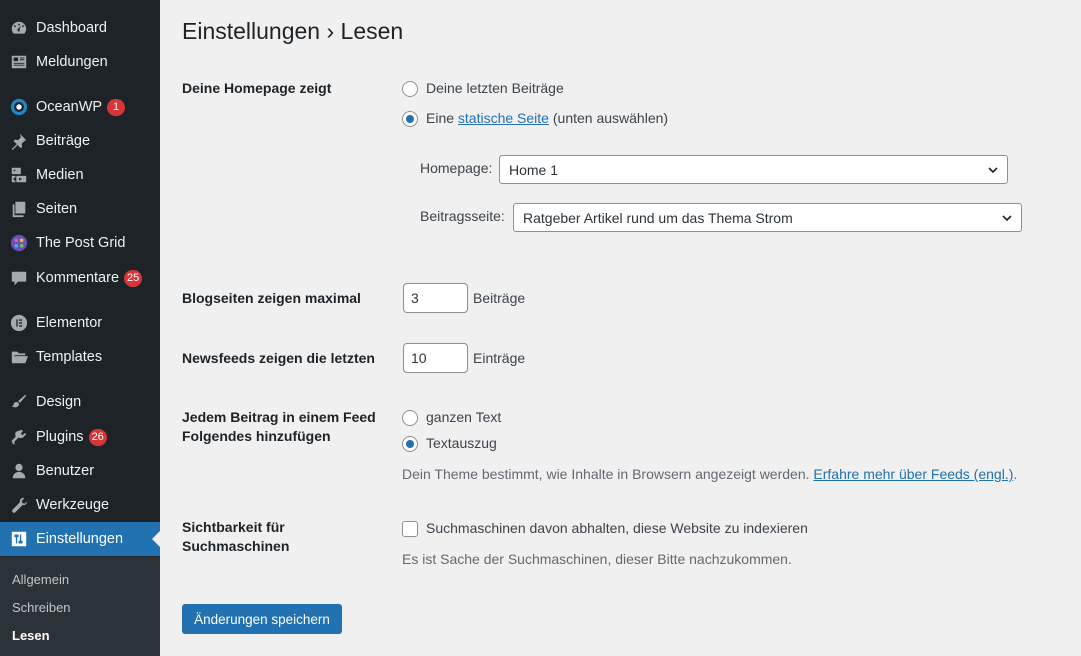 The image size is (1081, 656). I want to click on sidebar-item-label: OceanWP, so click(69, 107).